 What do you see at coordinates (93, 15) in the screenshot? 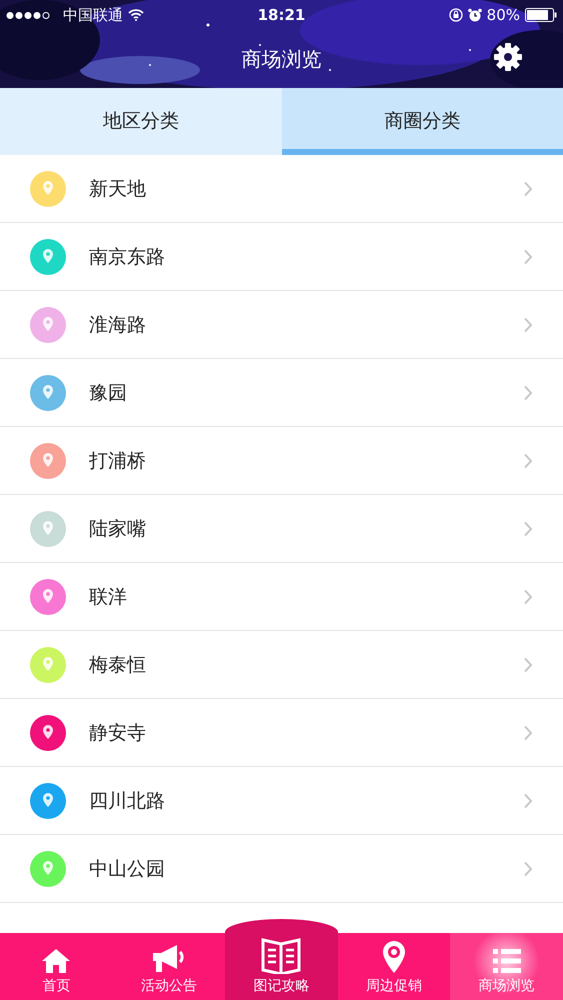
I see `carrier: 中国联通` at bounding box center [93, 15].